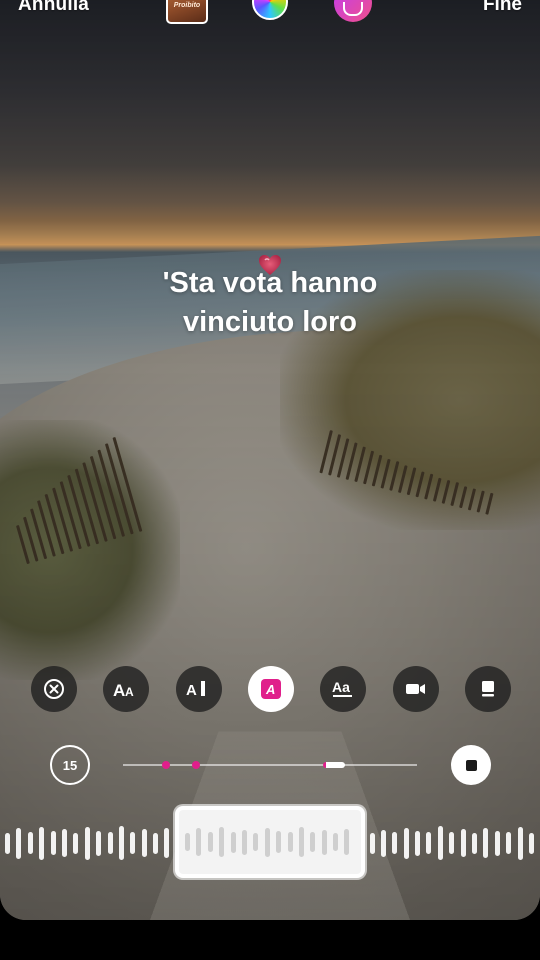 The width and height of the screenshot is (540, 960). I want to click on text-size-icon: A A, so click(123, 690).